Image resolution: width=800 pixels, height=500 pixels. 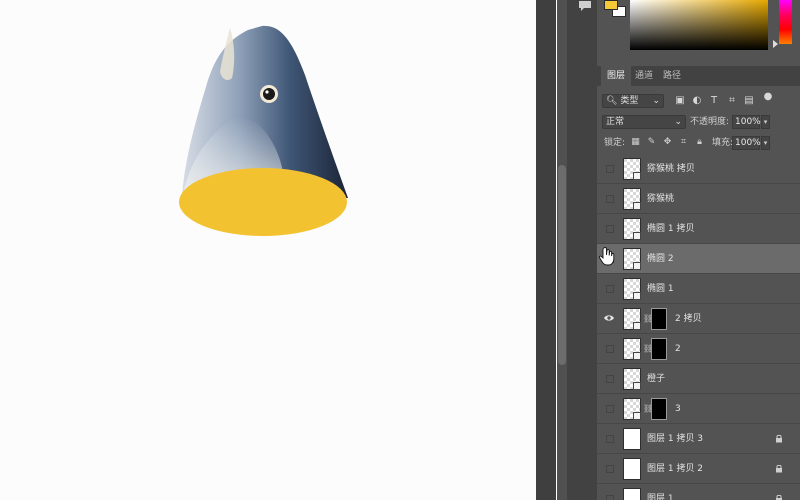 What do you see at coordinates (698, 199) in the screenshot?
I see `layer-row: 猕猴桃` at bounding box center [698, 199].